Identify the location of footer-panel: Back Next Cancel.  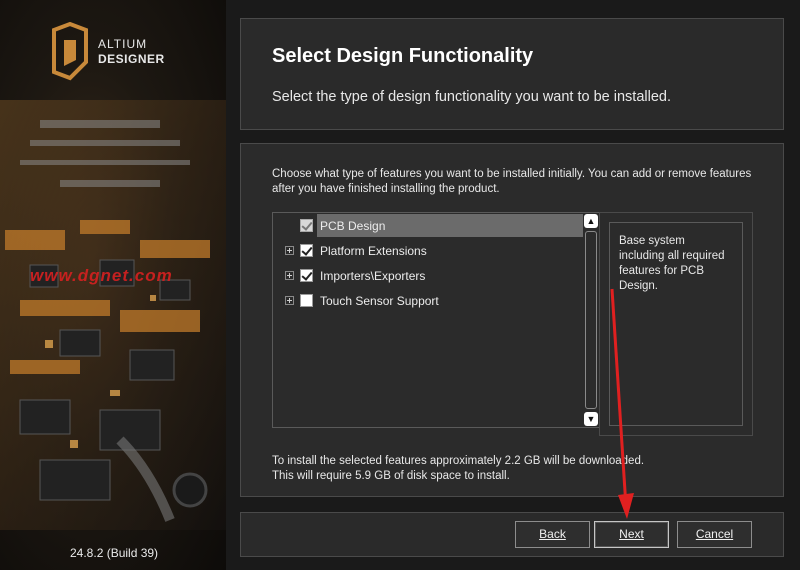
(512, 534).